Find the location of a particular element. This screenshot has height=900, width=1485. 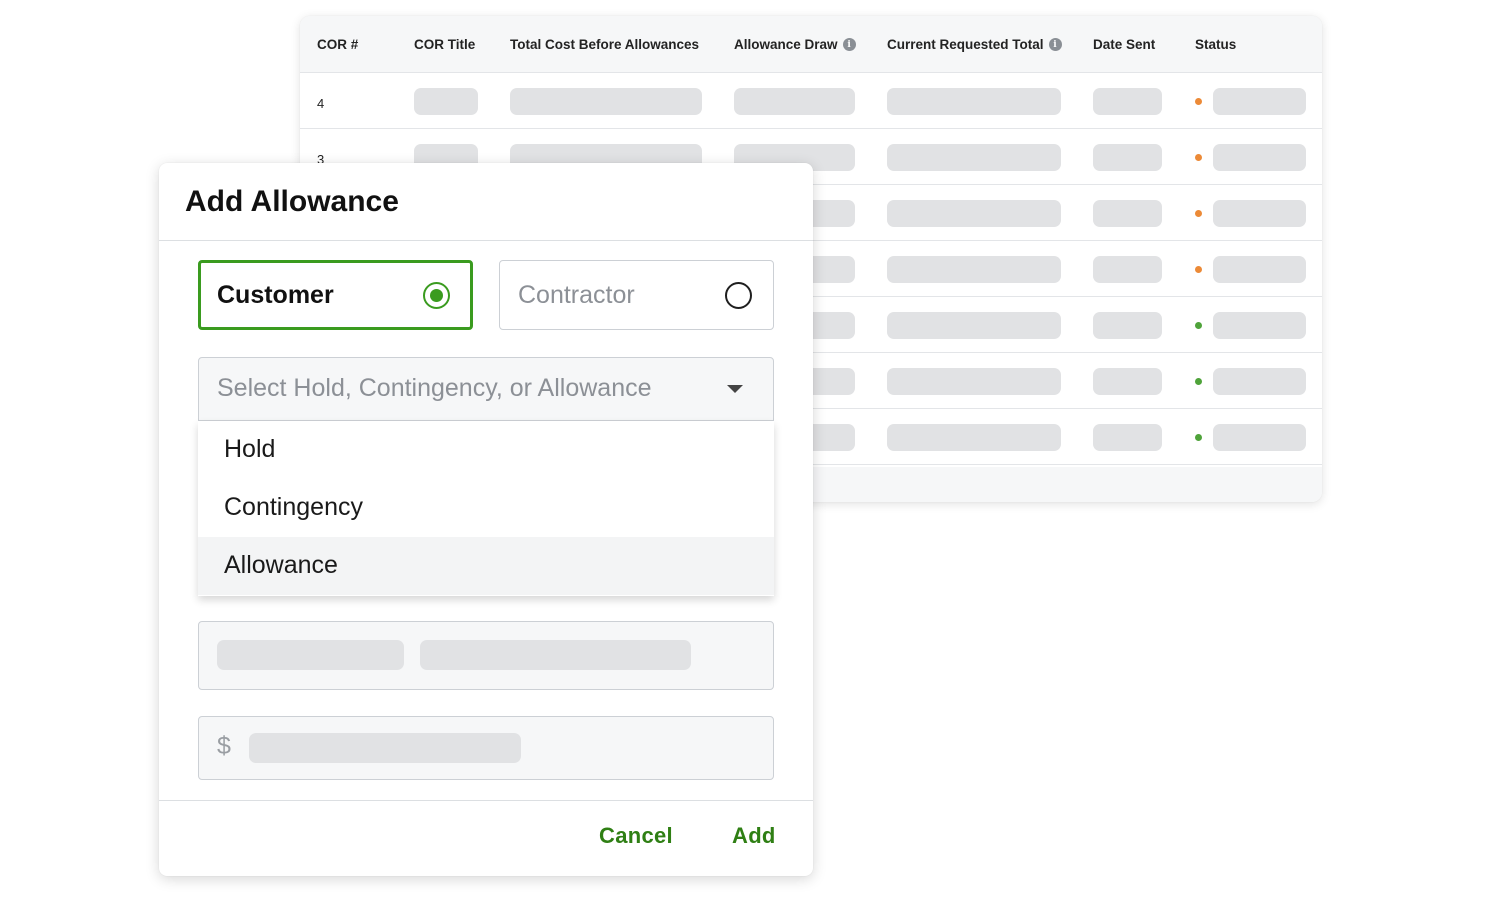

menu-item-label: Contingency is located at coordinates (293, 507).